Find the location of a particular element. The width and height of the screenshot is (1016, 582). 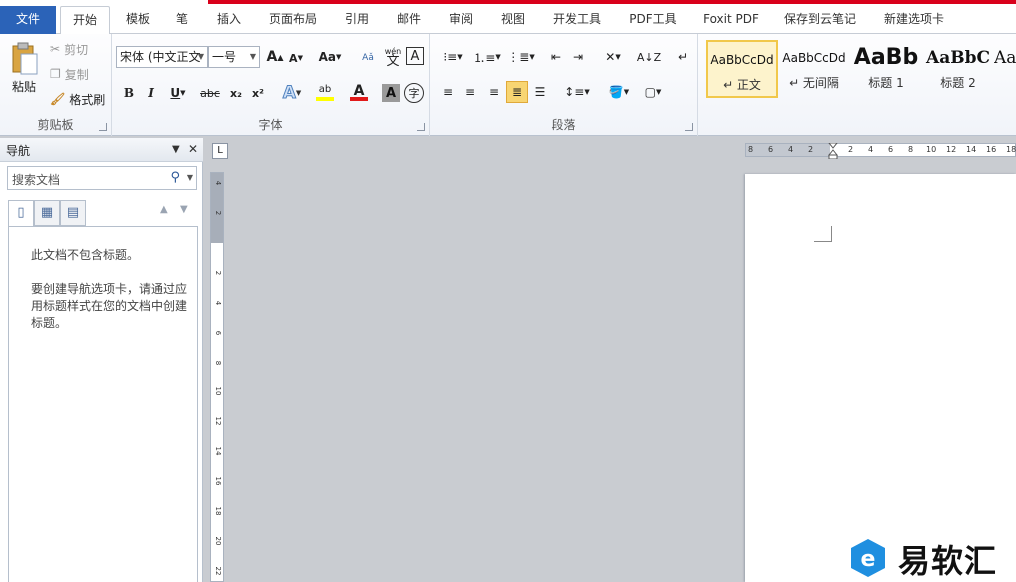

clear-format-icon: Aǎ is located at coordinates (368, 58).